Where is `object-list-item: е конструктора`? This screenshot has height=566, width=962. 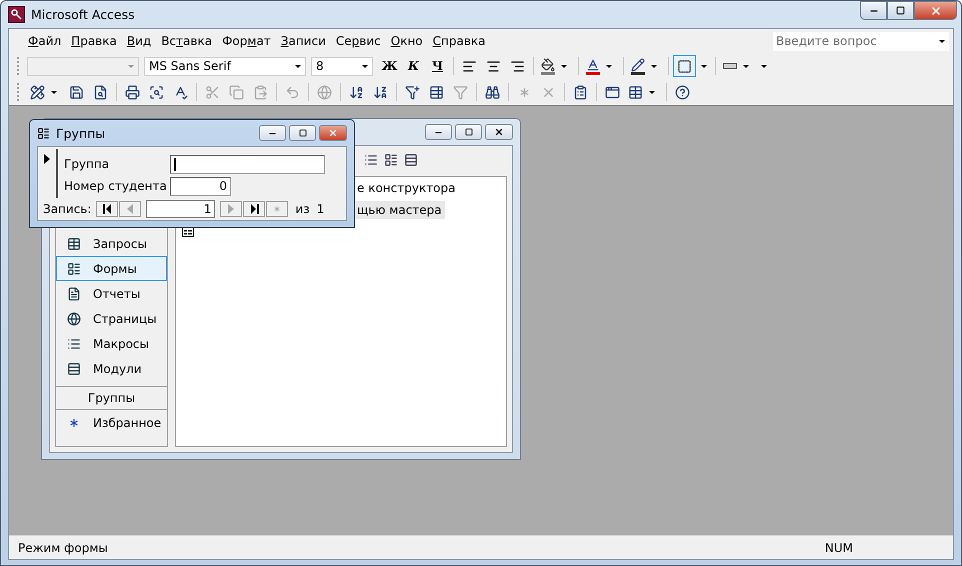
object-list-item: е конструктора is located at coordinates (406, 188).